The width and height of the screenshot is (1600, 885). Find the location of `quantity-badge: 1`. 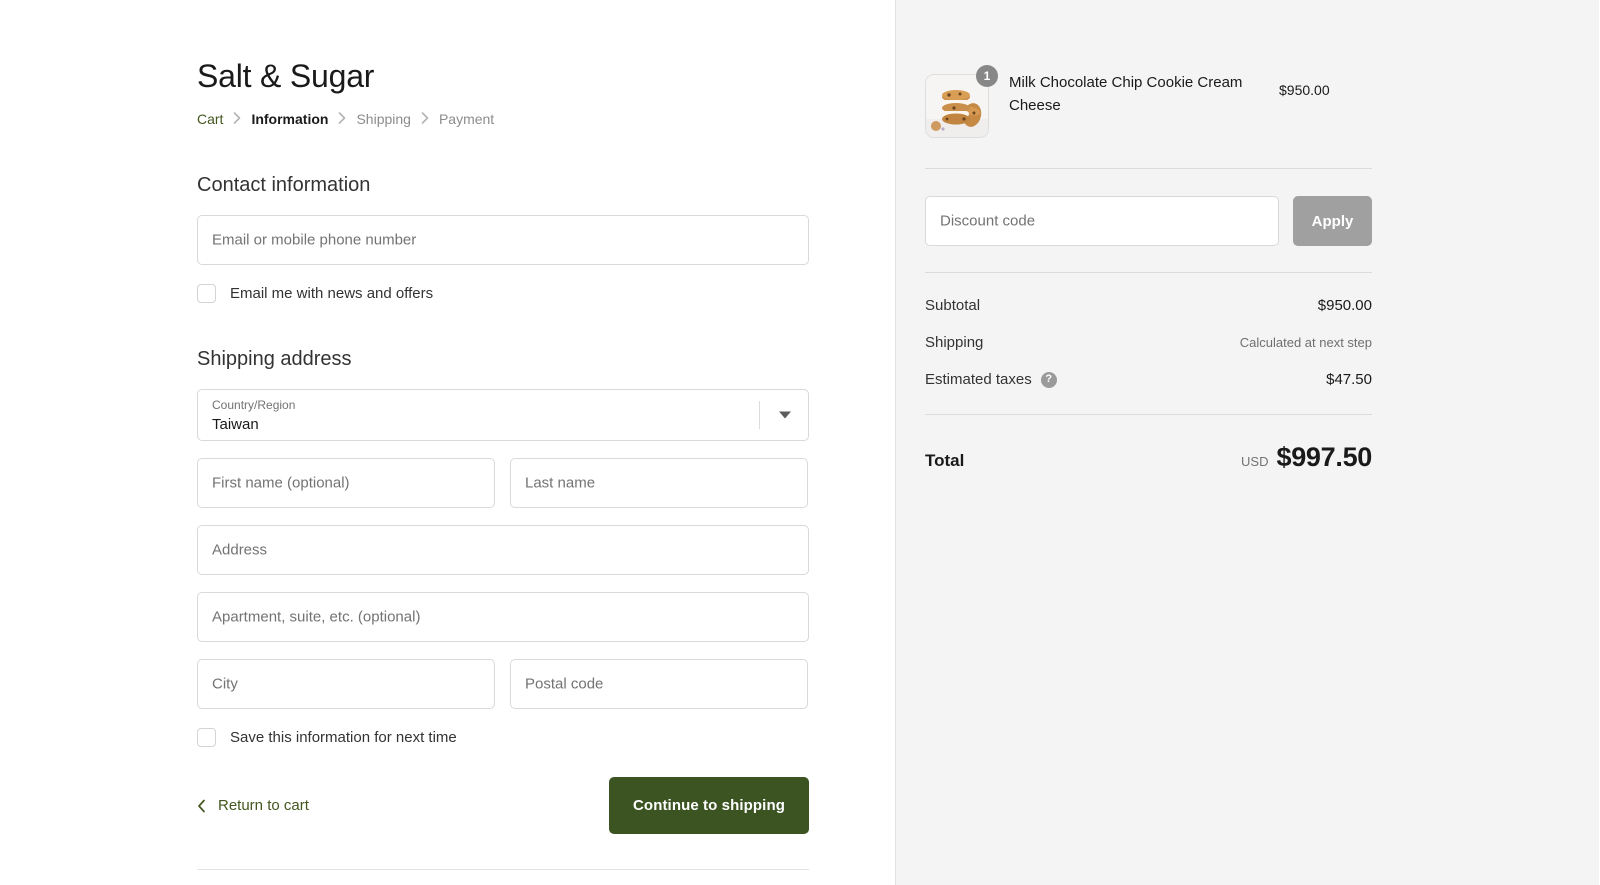

quantity-badge: 1 is located at coordinates (987, 76).